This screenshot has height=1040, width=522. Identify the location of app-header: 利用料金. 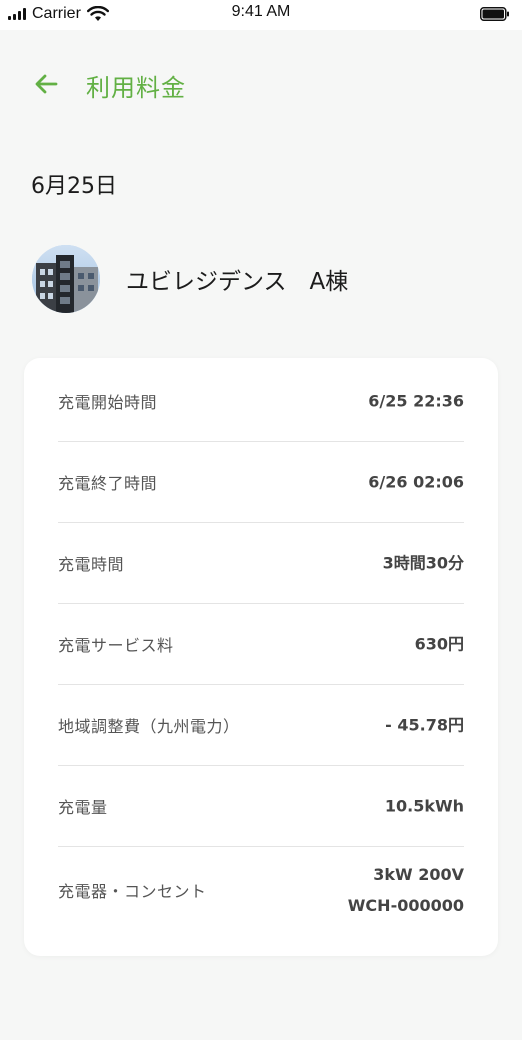
(261, 84).